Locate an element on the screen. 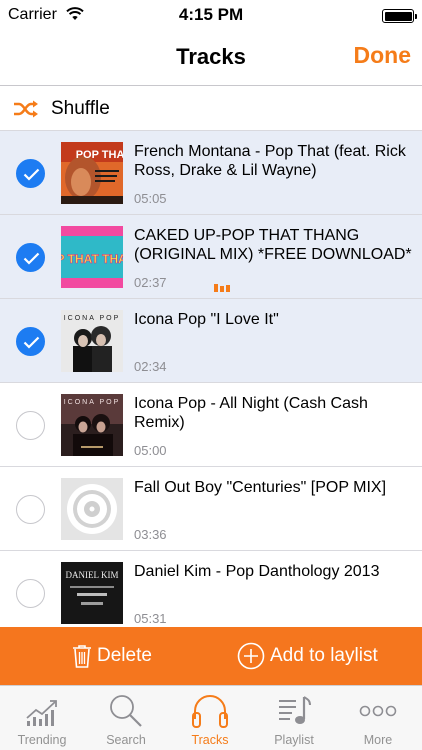  tab-playlist: Playlist is located at coordinates (294, 718).